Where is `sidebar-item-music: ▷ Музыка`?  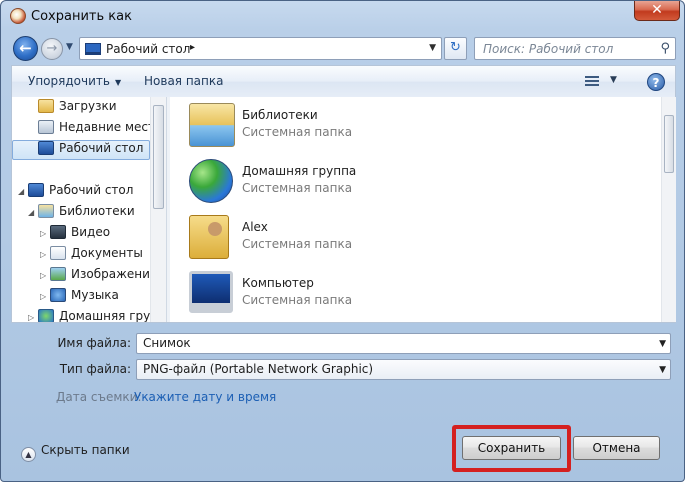
sidebar-item-music: ▷ Музыка is located at coordinates (95, 298).